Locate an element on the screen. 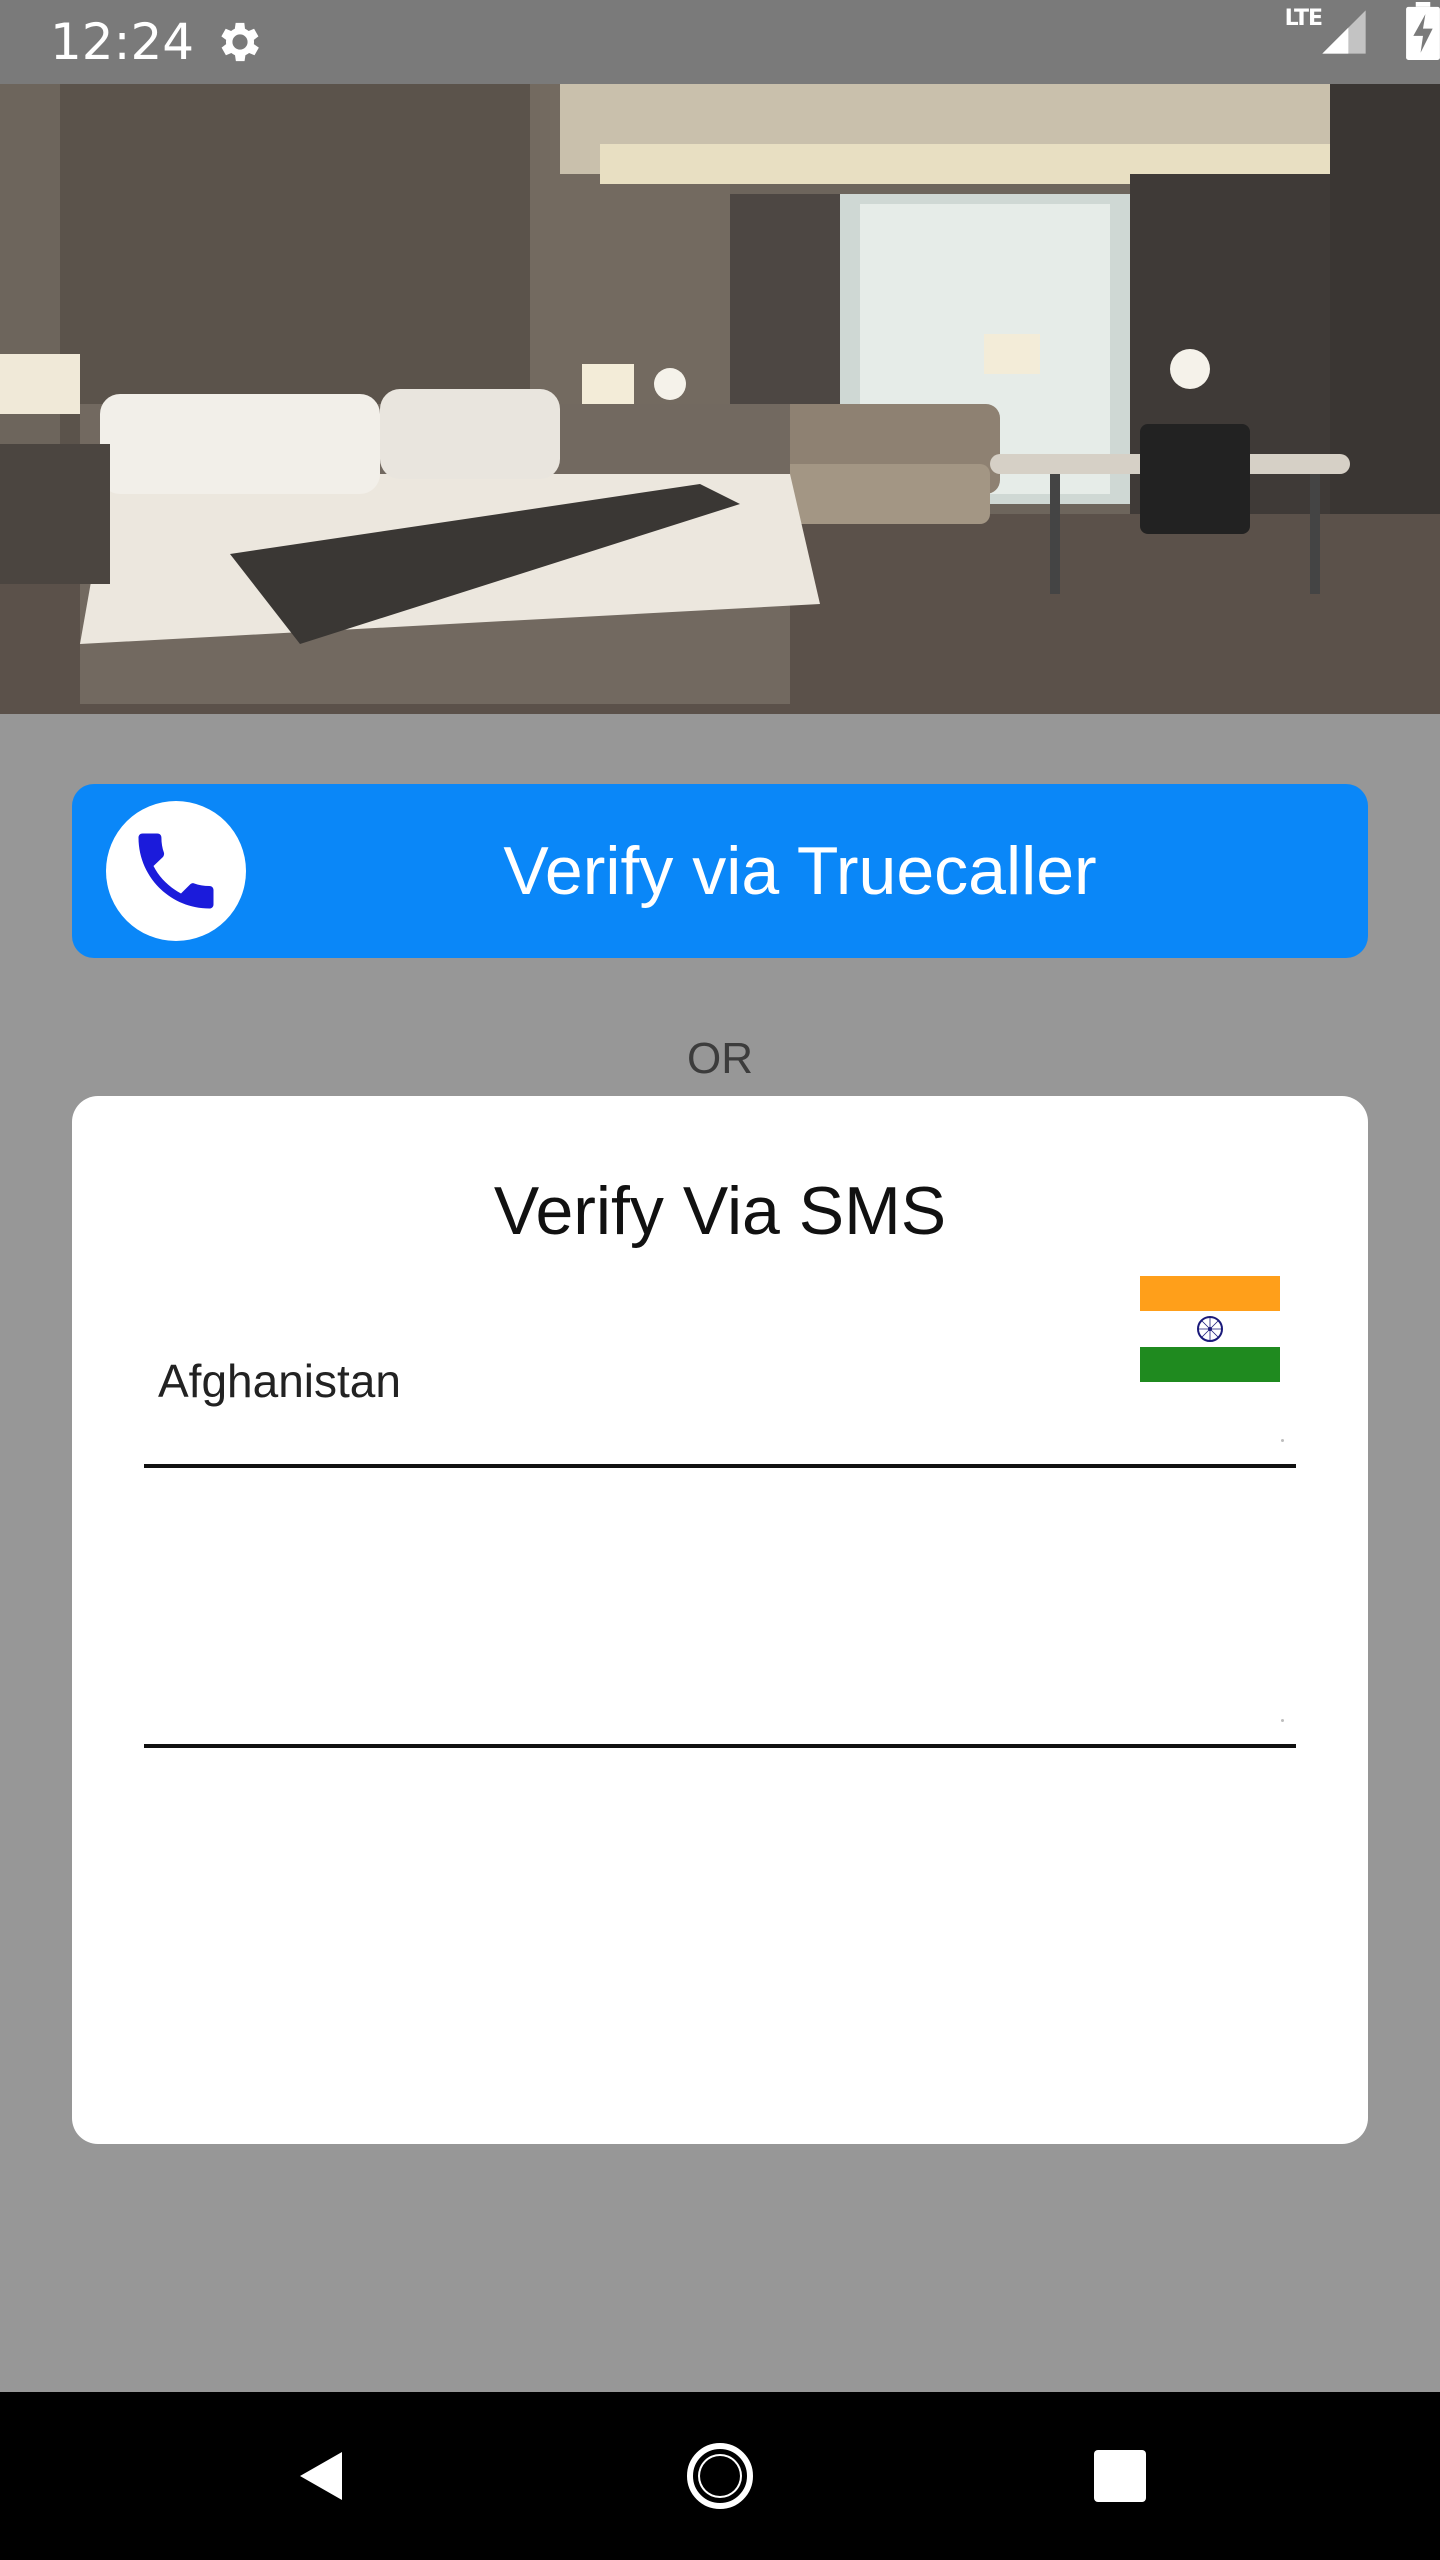 The image size is (1440, 2560). phone-icon-circle is located at coordinates (176, 871).